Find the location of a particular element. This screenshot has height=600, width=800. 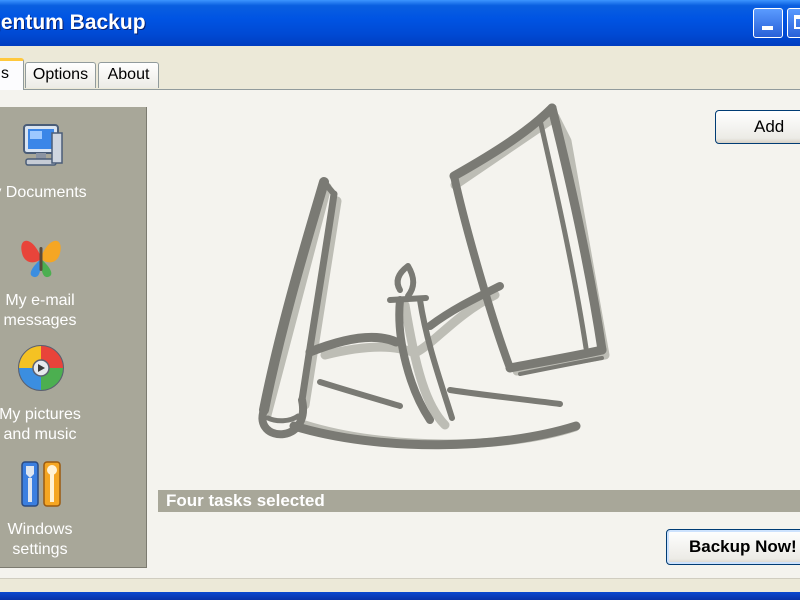

sidebar-item-label: Windows settings is located at coordinates (40, 539).